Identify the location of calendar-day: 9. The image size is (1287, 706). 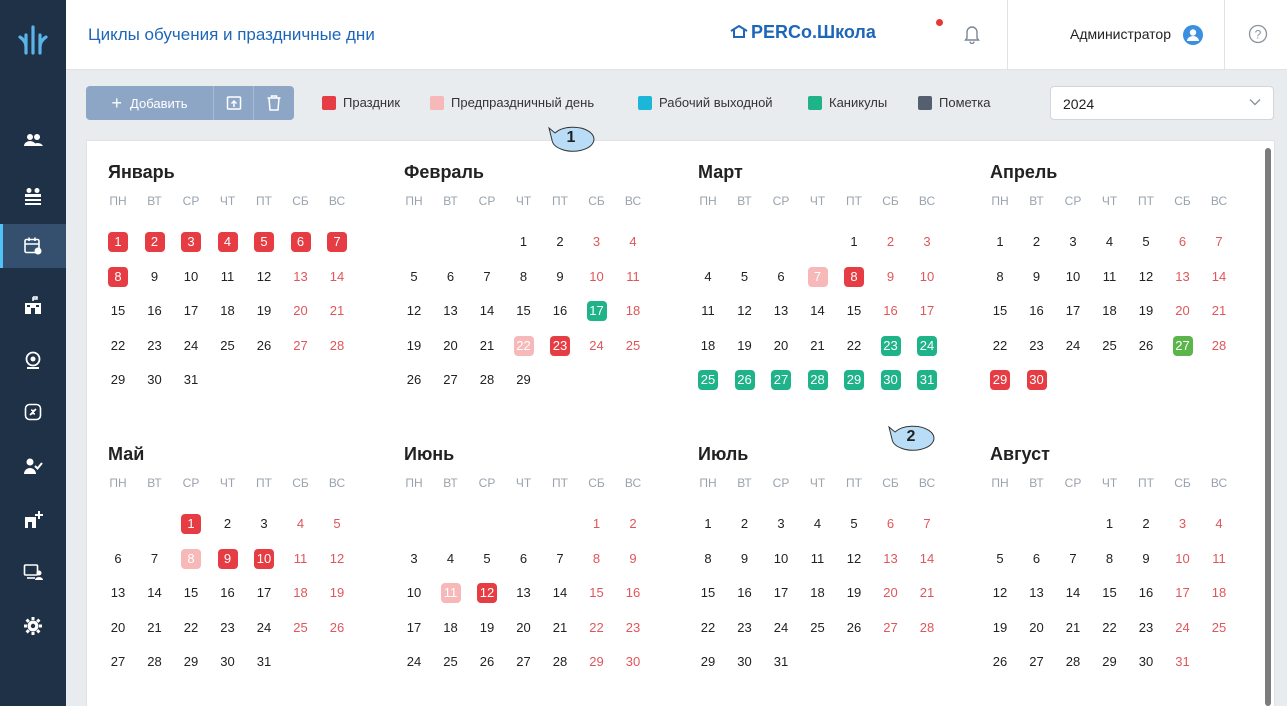
(227, 558).